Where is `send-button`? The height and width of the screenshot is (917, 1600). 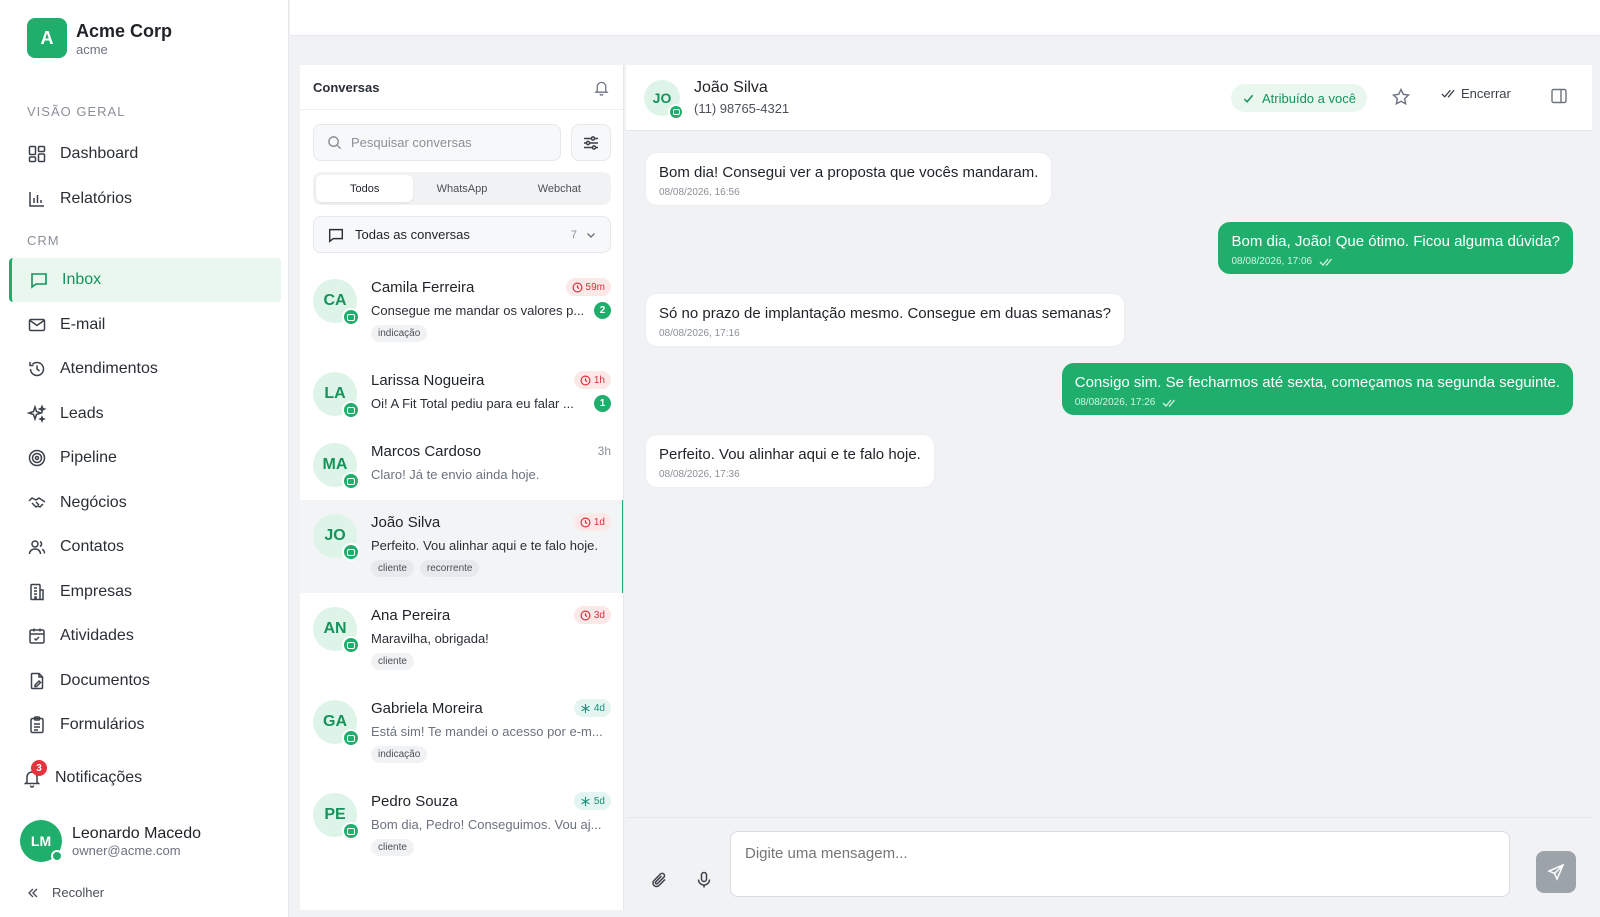 send-button is located at coordinates (1556, 872).